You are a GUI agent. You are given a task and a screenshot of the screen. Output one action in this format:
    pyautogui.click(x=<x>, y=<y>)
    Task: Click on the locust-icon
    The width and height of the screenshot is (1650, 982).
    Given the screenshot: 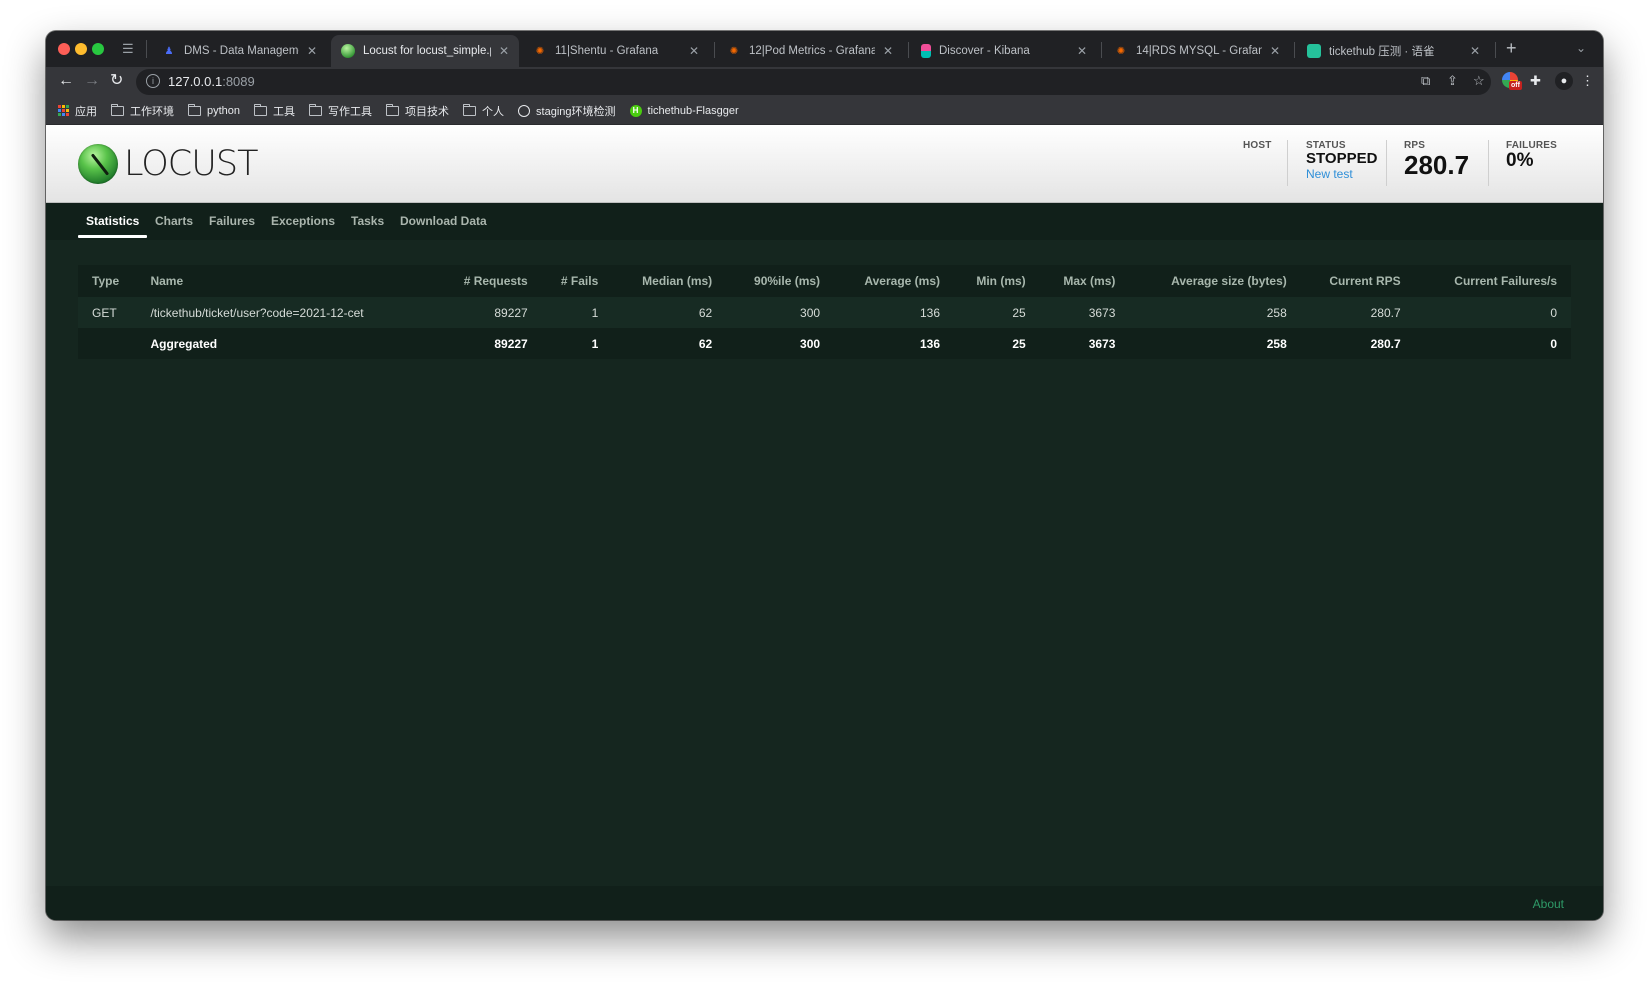 What is the action you would take?
    pyautogui.click(x=348, y=51)
    